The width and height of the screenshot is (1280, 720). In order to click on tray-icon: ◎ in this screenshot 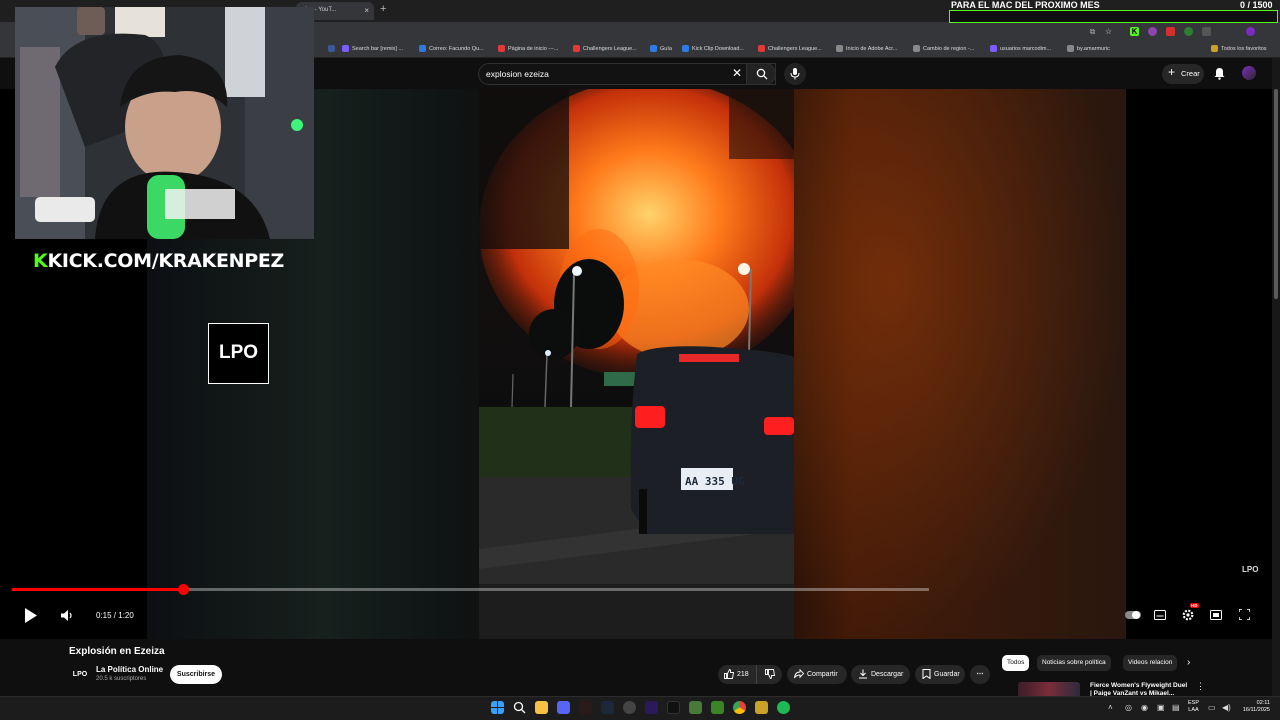, I will do `click(1128, 707)`.